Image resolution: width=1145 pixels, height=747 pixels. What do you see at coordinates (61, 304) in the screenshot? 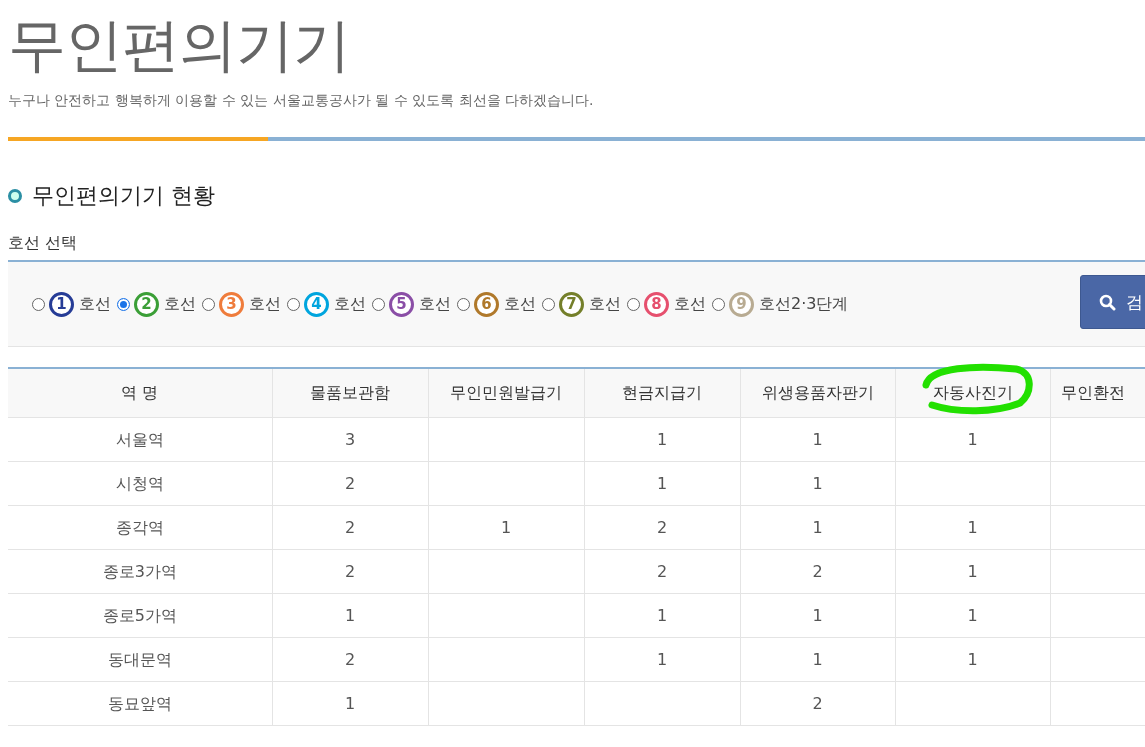
I see `line-number-badge: 1` at bounding box center [61, 304].